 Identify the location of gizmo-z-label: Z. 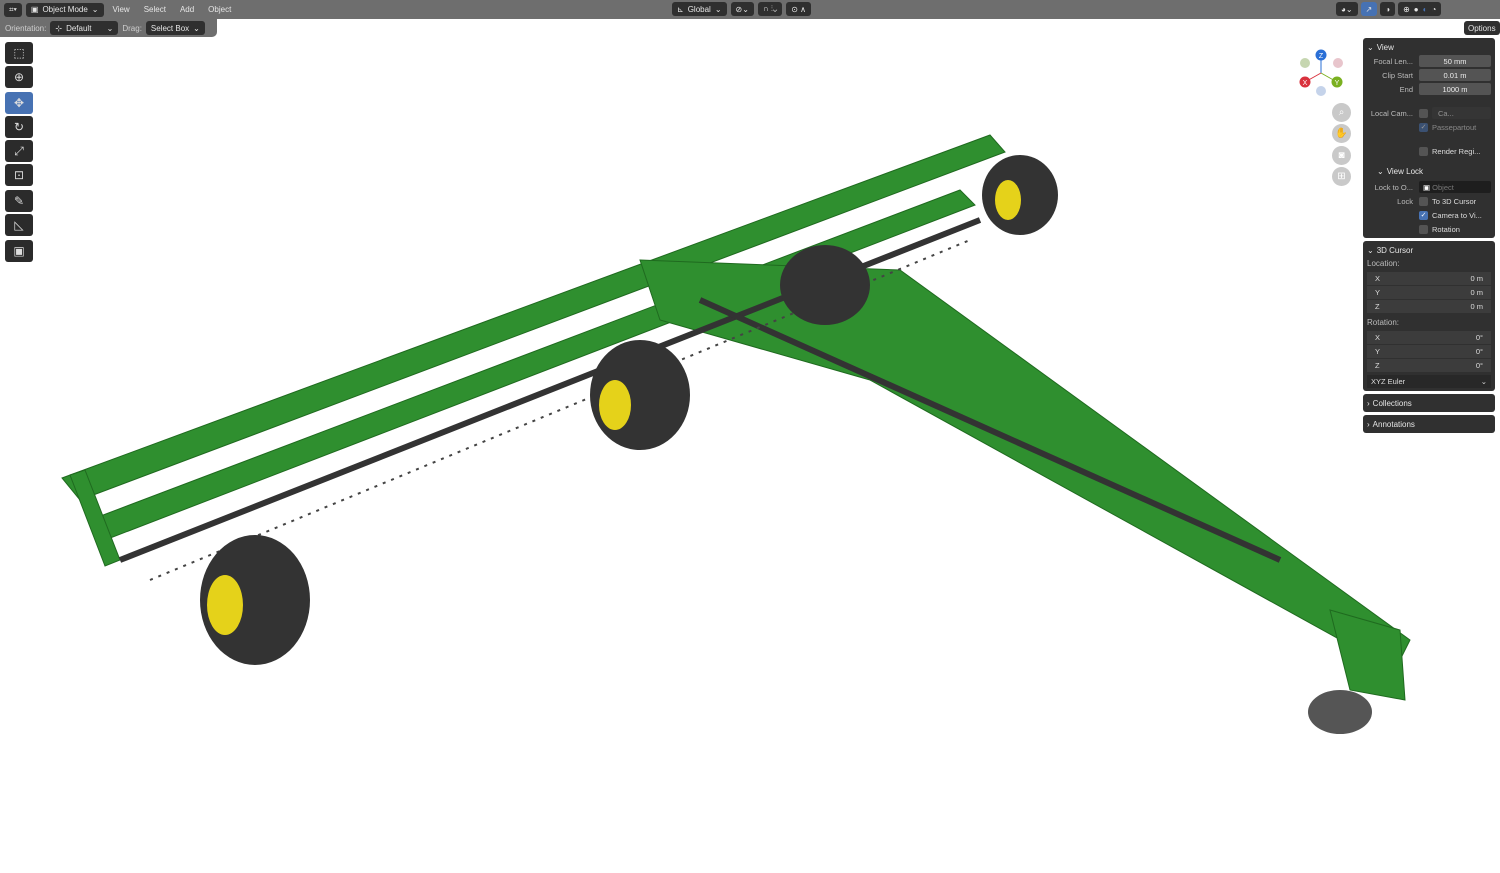
(1321, 56).